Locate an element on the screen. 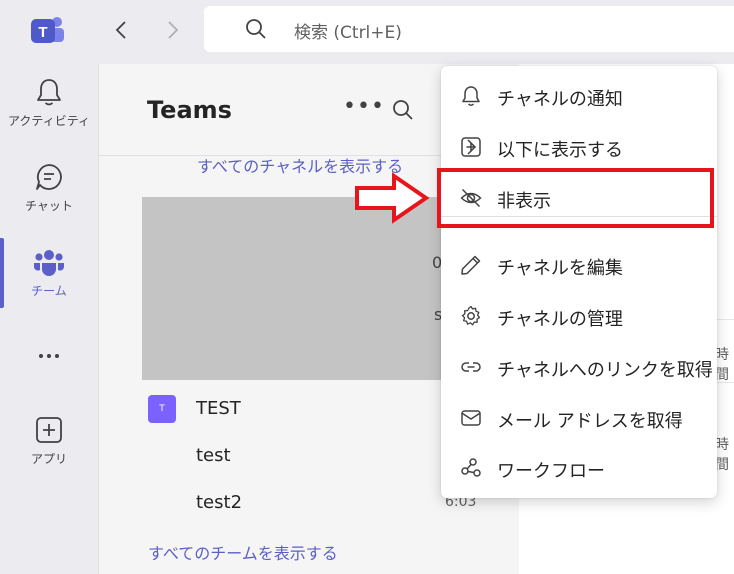 The width and height of the screenshot is (734, 574). add-apps-icon is located at coordinates (49, 430).